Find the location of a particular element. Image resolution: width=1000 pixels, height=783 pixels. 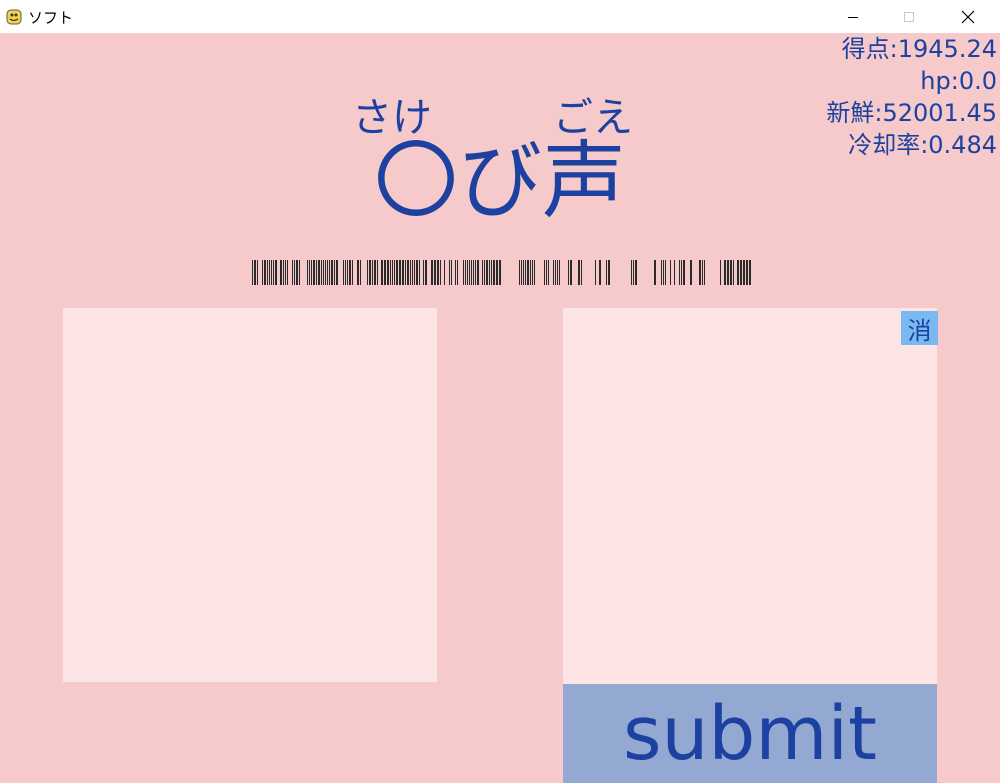

maximize-button is located at coordinates (909, 16).